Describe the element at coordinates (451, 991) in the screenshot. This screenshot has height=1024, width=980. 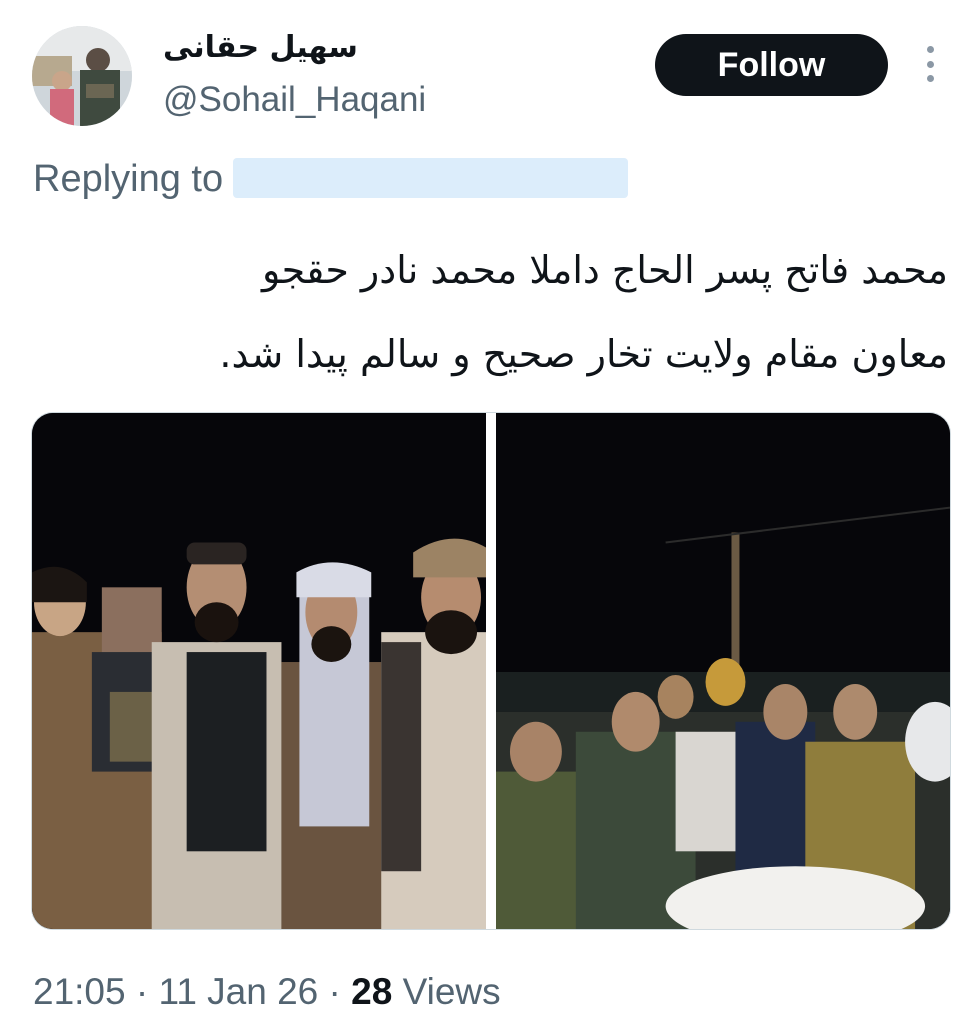
I see `views-label: Views` at that location.